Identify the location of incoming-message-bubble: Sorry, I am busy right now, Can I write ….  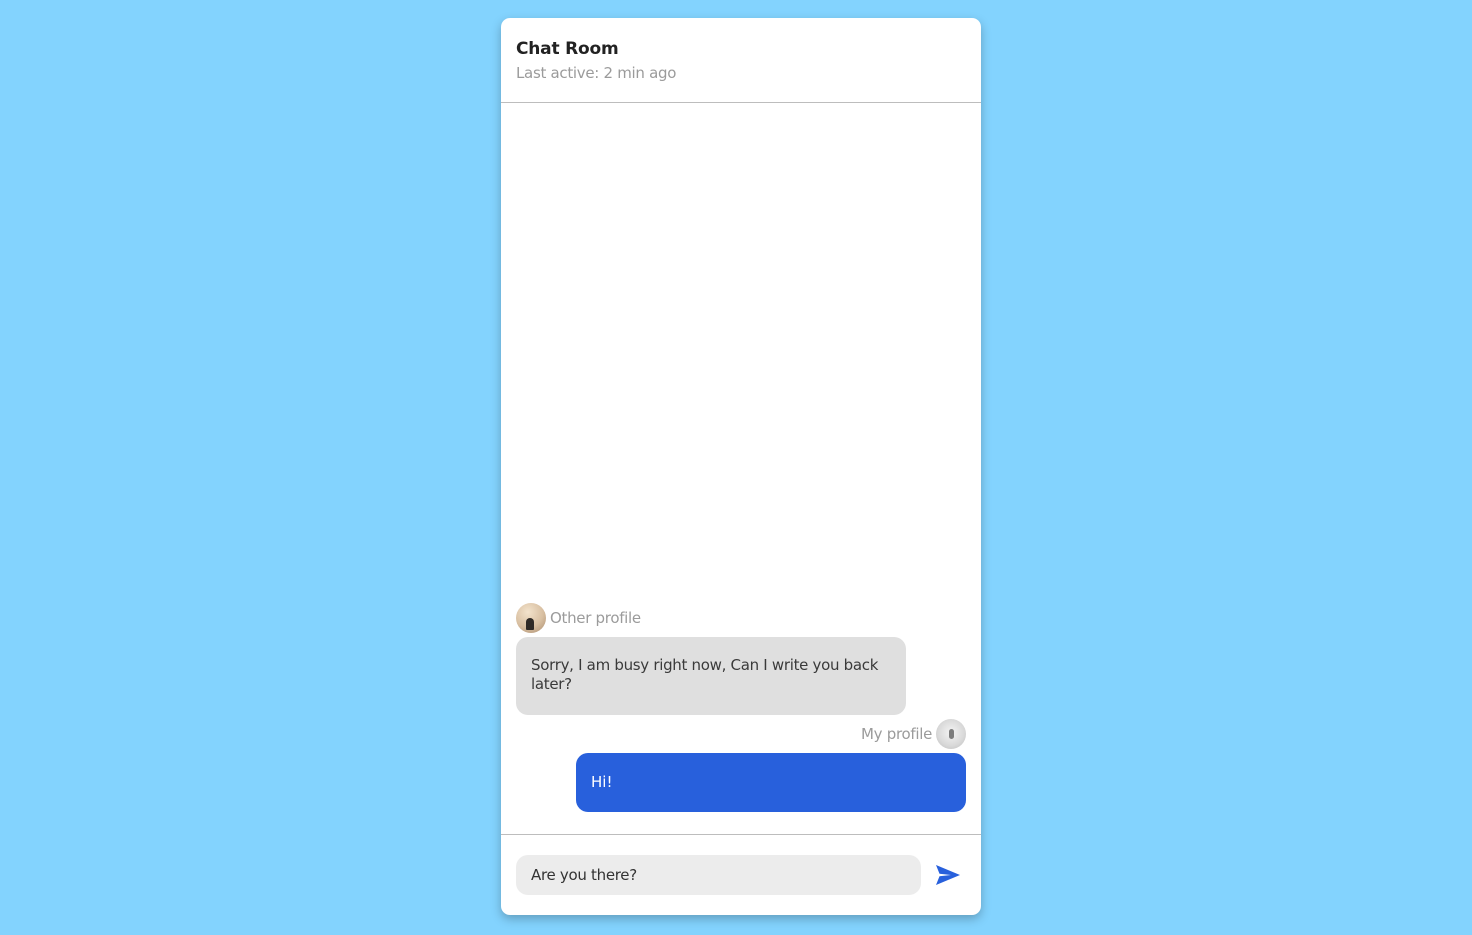
(711, 676).